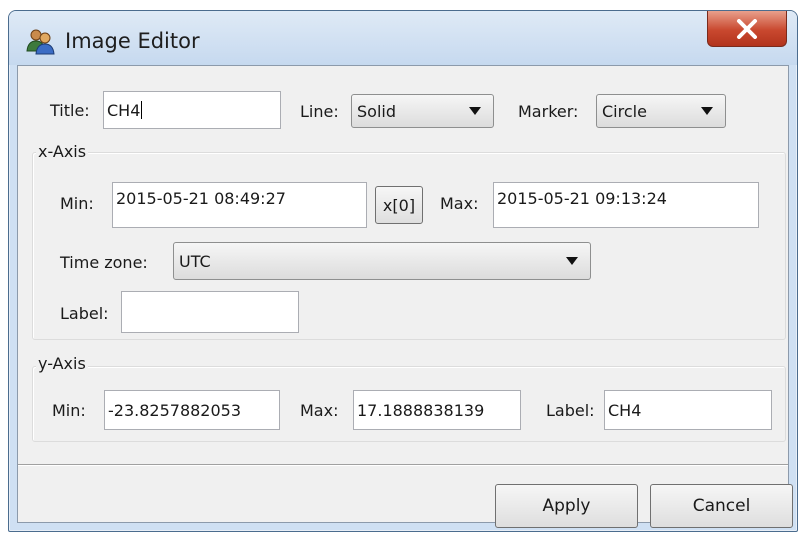 The image size is (804, 538). I want to click on close-icon, so click(747, 28).